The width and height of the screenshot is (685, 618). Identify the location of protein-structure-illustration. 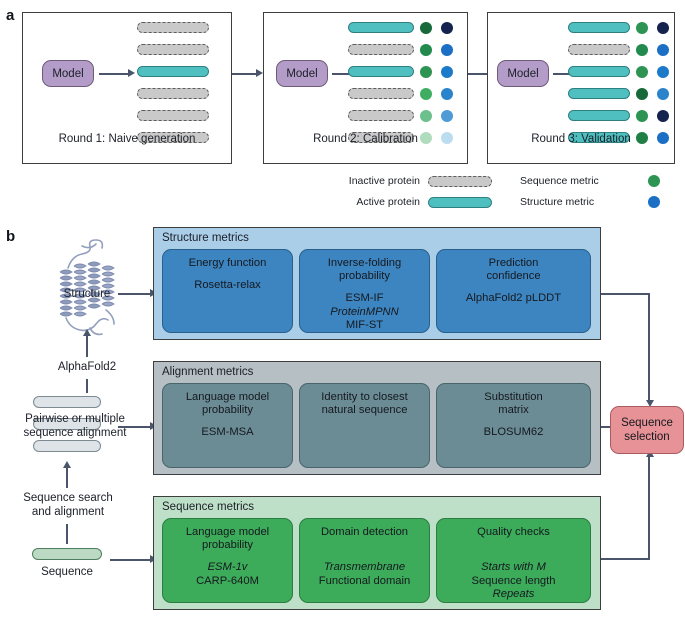
(87, 287).